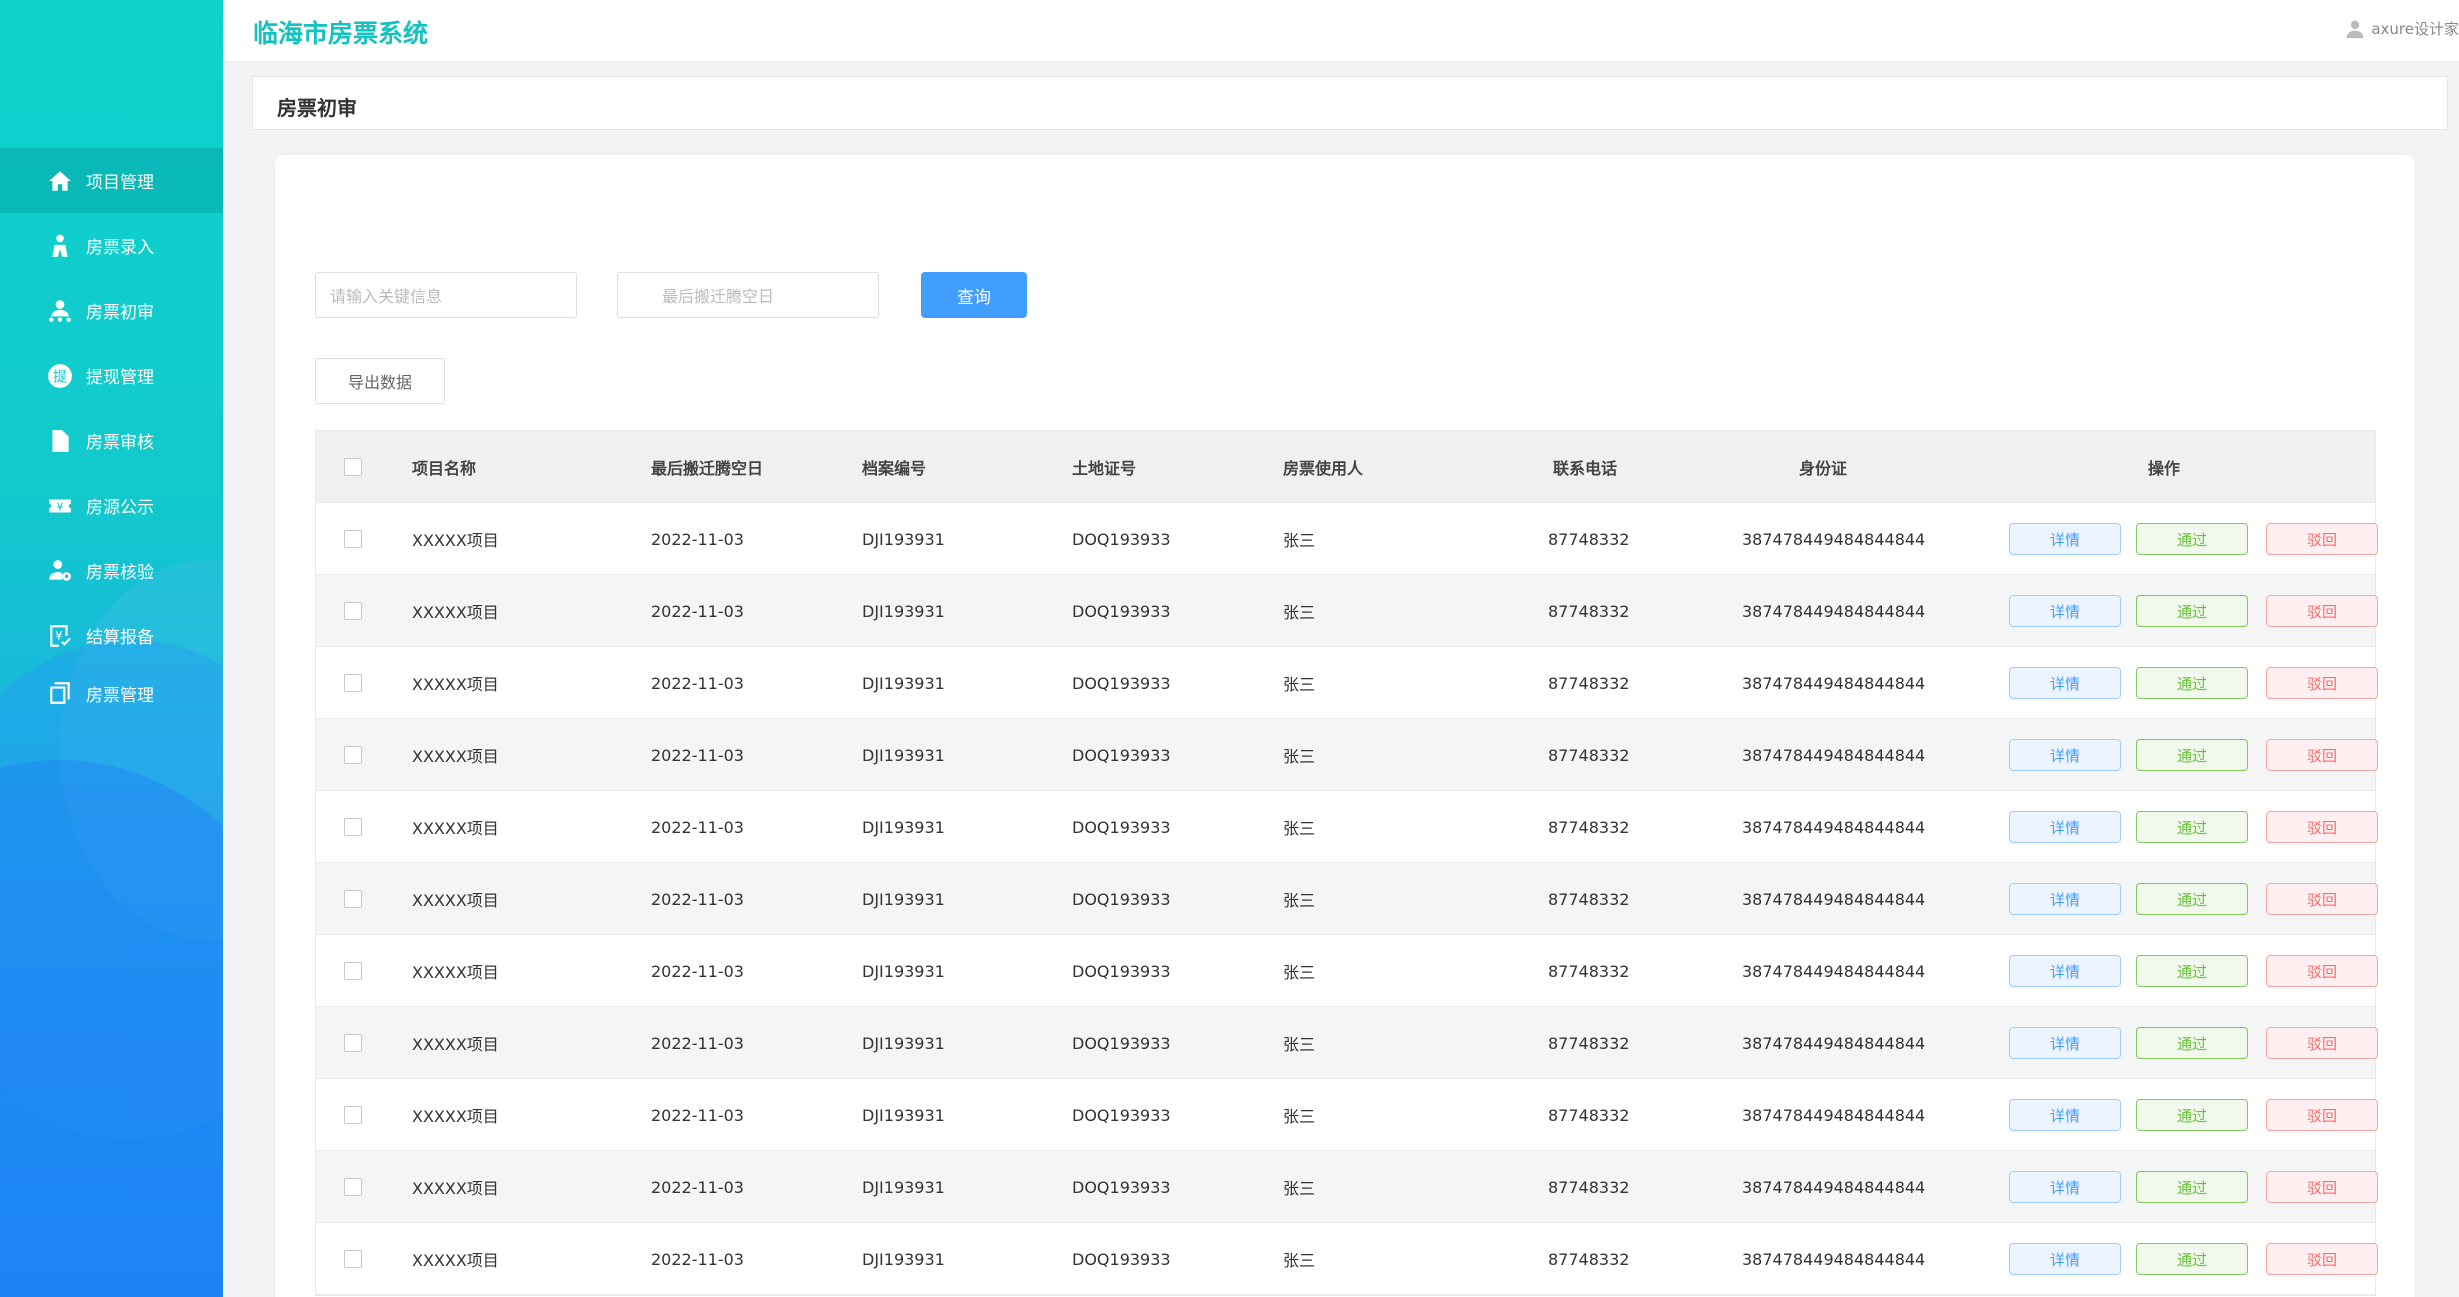  Describe the element at coordinates (2164, 468) in the screenshot. I see `column-header-actions: 操作` at that location.